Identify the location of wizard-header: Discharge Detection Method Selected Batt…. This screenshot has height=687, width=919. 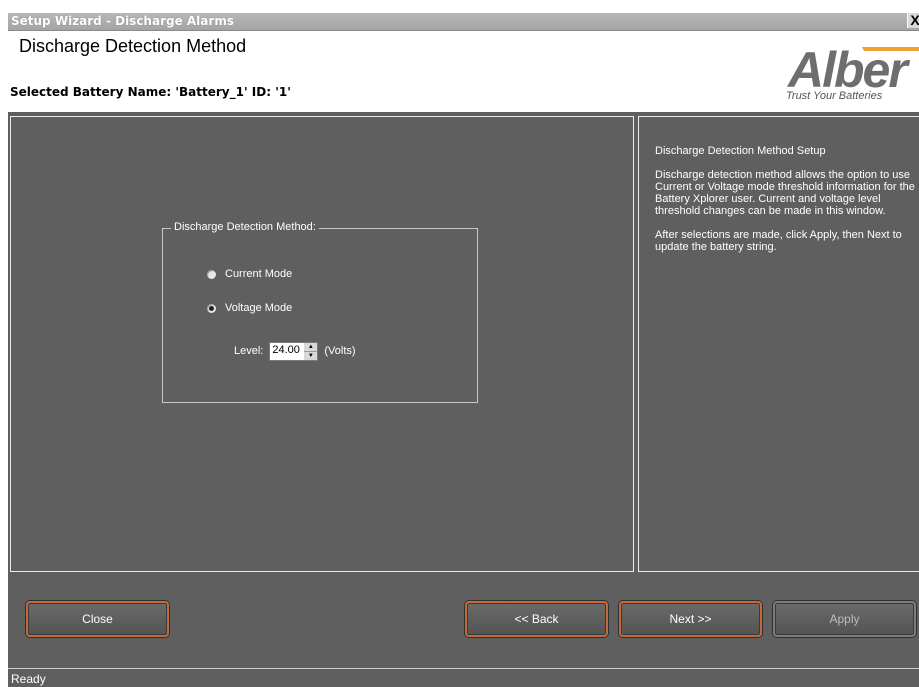
(463, 71).